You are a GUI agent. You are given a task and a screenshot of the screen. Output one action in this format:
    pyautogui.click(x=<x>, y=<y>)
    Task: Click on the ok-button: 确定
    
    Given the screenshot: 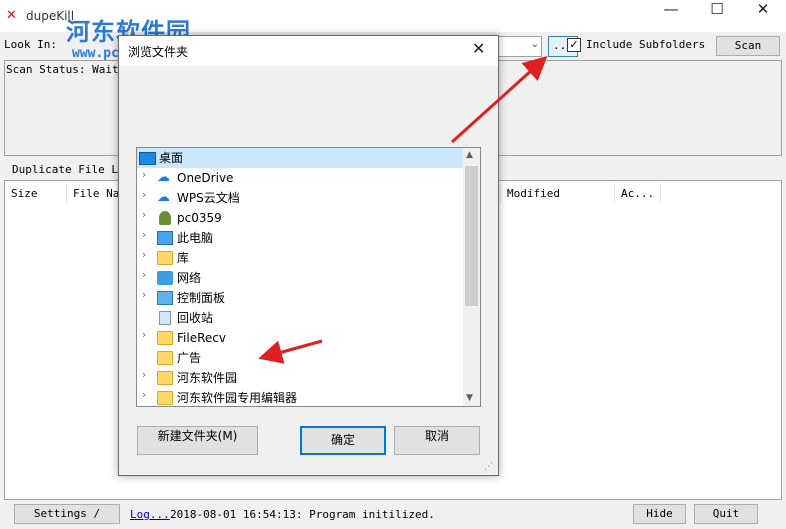 What is the action you would take?
    pyautogui.click(x=343, y=440)
    